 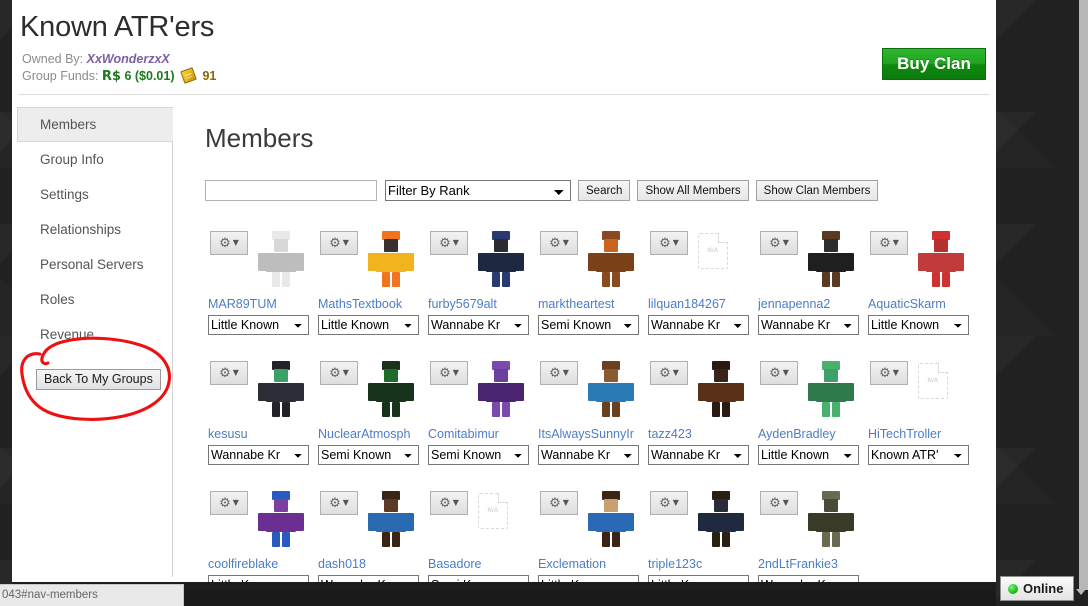 I want to click on member-name-link: tazz423, so click(x=700, y=435).